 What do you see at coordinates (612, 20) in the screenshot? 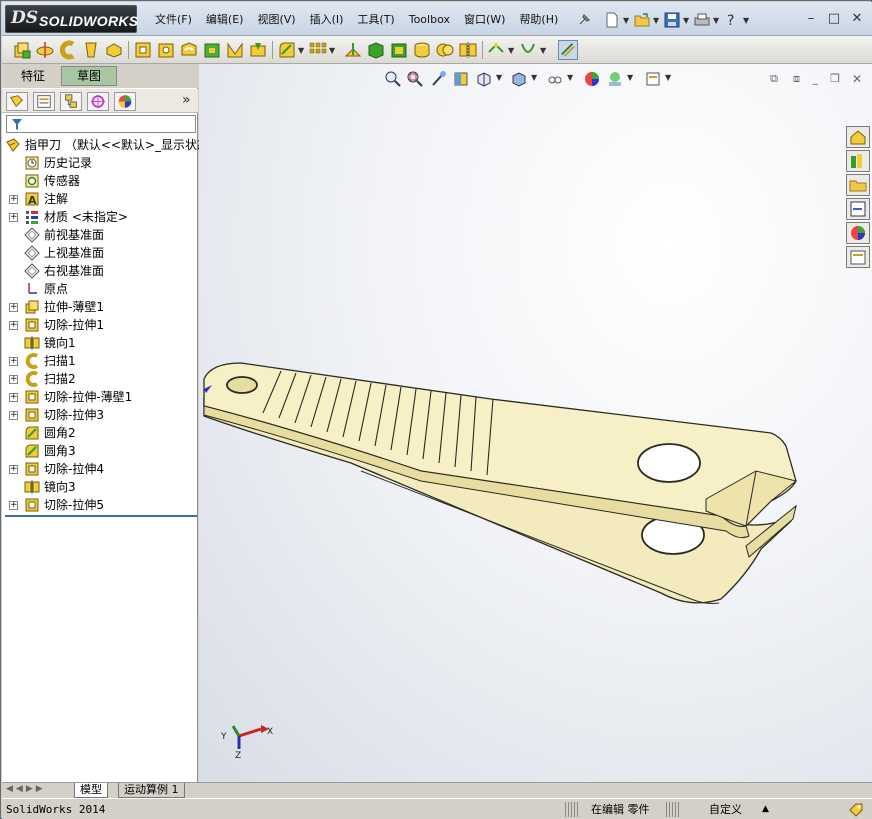
I see `new-document-icon` at bounding box center [612, 20].